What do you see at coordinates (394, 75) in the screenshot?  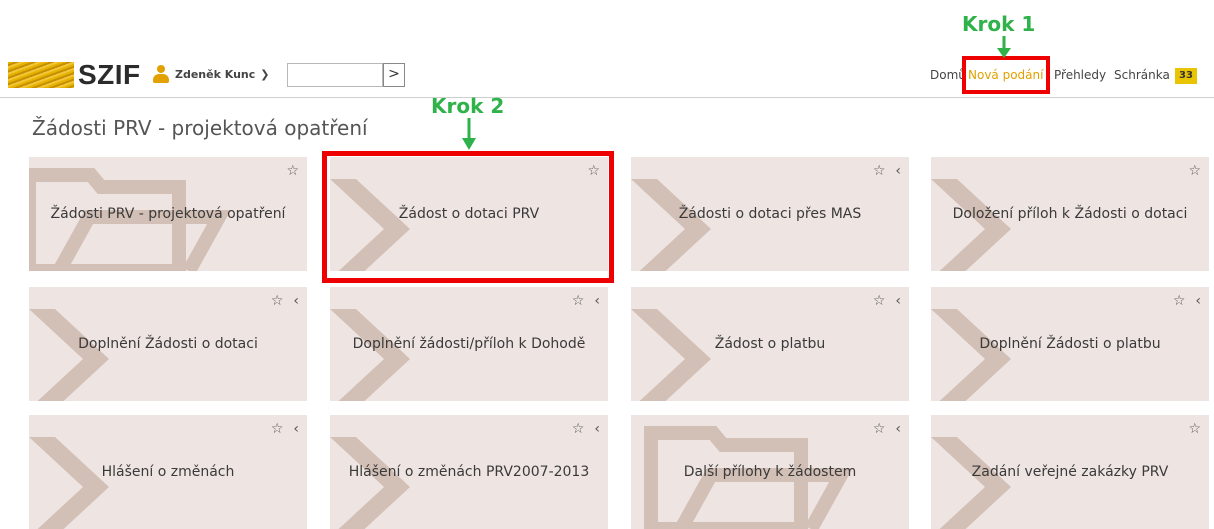 I see `search-submit-button: >` at bounding box center [394, 75].